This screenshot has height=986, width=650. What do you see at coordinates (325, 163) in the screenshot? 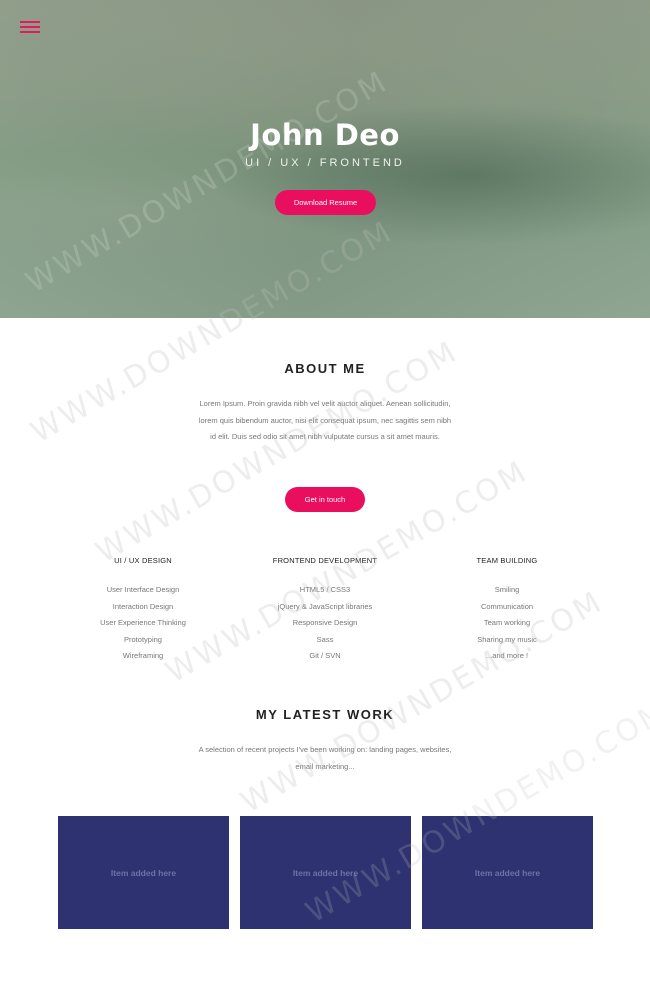
I see `hero-subtitle: UI / UX / FRONTEND` at bounding box center [325, 163].